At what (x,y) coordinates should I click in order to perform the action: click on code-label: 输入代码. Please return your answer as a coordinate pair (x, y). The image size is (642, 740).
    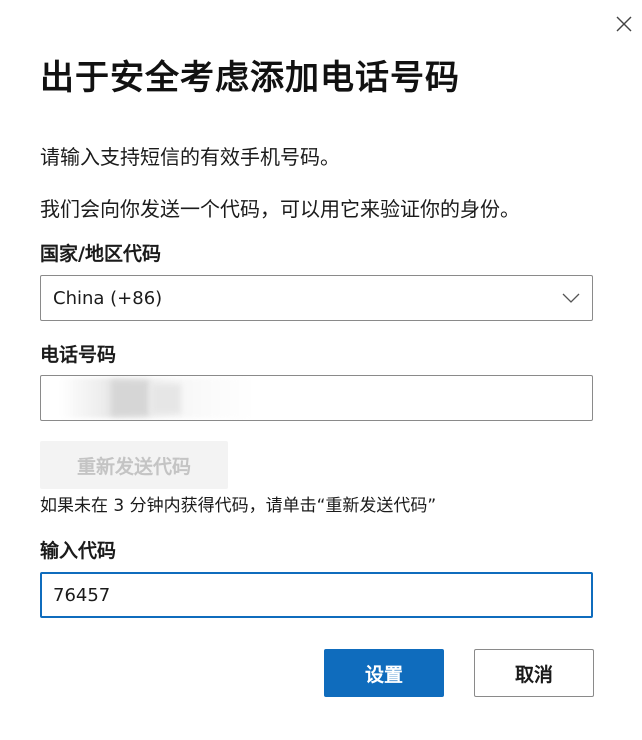
    Looking at the image, I should click on (78, 551).